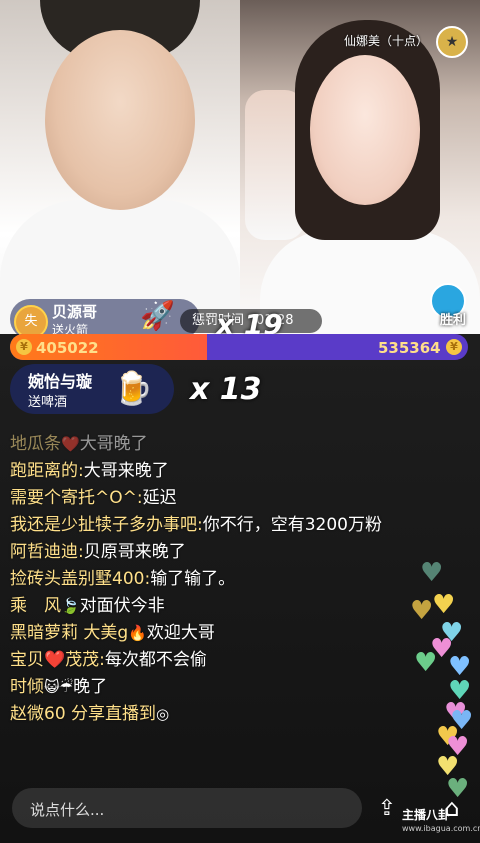  I want to click on chat-username: 我还是少扯犊子多办事吧:, so click(106, 525).